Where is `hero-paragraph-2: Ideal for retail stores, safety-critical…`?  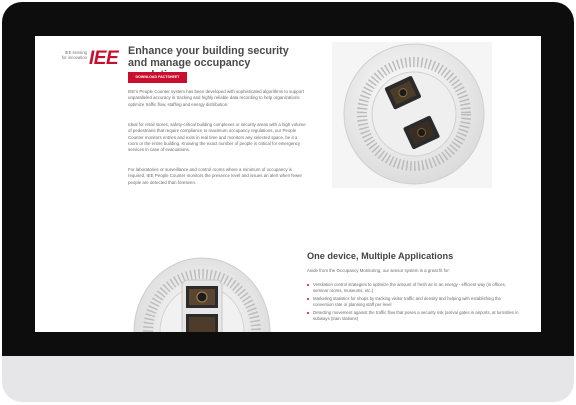
hero-paragraph-2: Ideal for retail stores, safety-critical… is located at coordinates (217, 137).